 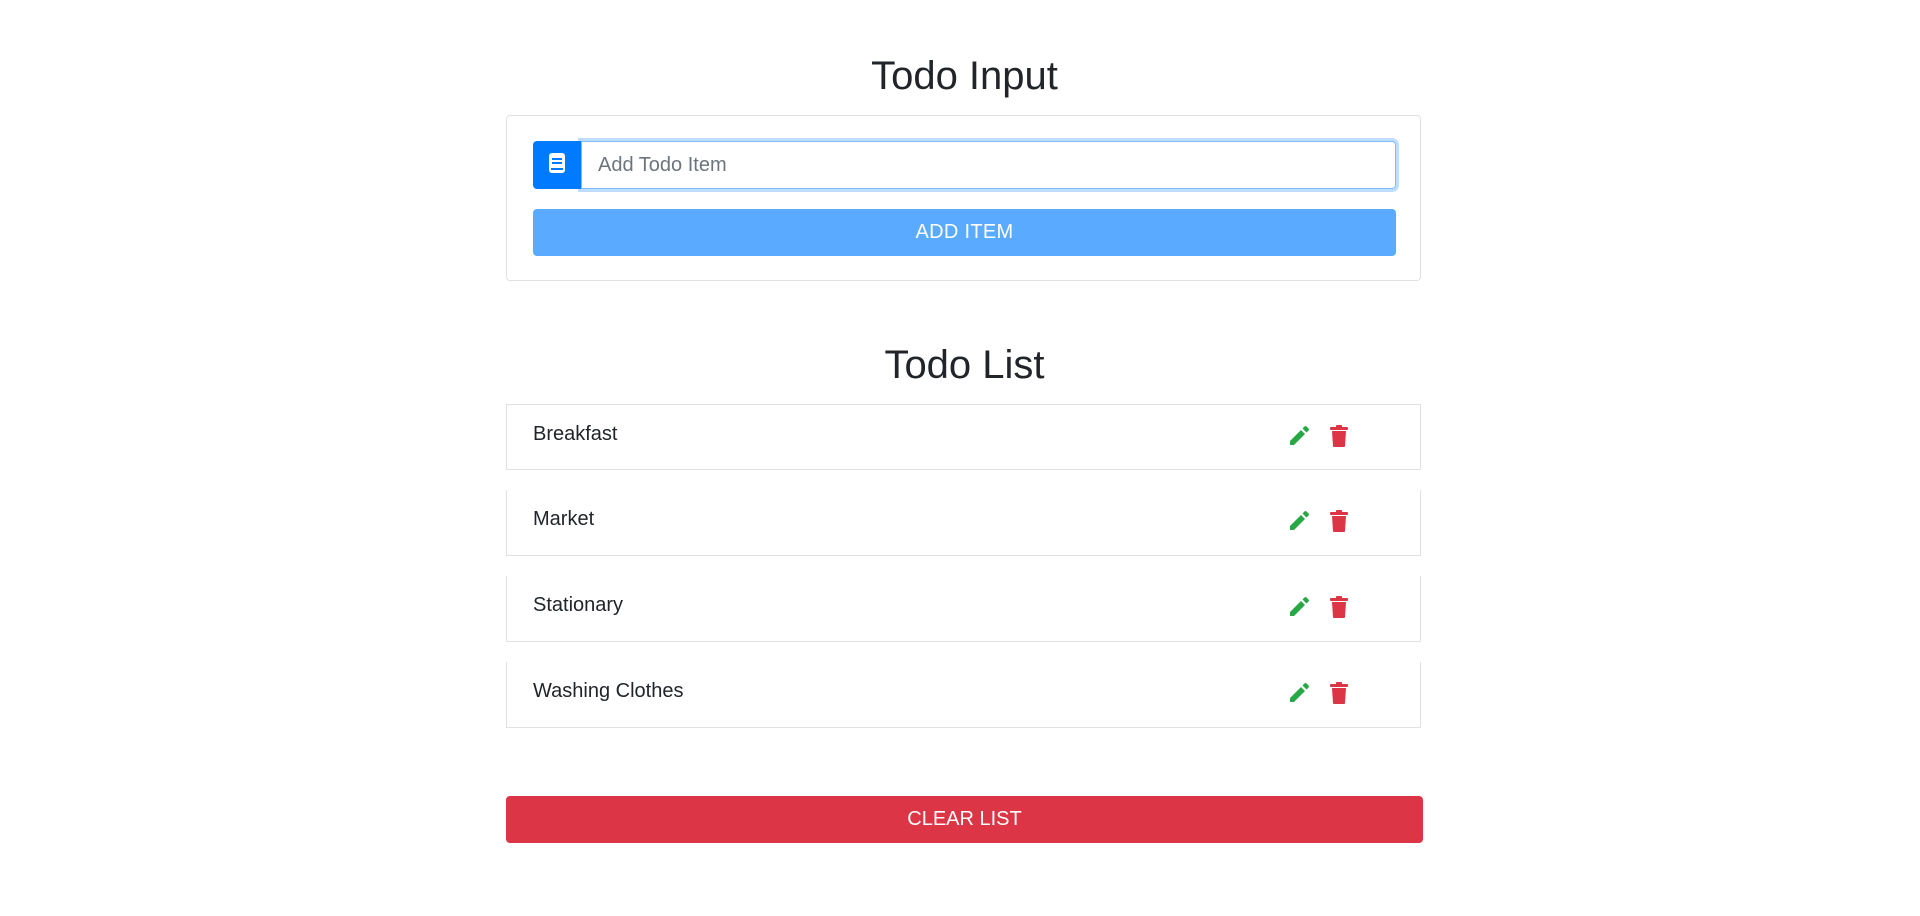 I want to click on todo-item-label: Washing Clothes, so click(x=608, y=691).